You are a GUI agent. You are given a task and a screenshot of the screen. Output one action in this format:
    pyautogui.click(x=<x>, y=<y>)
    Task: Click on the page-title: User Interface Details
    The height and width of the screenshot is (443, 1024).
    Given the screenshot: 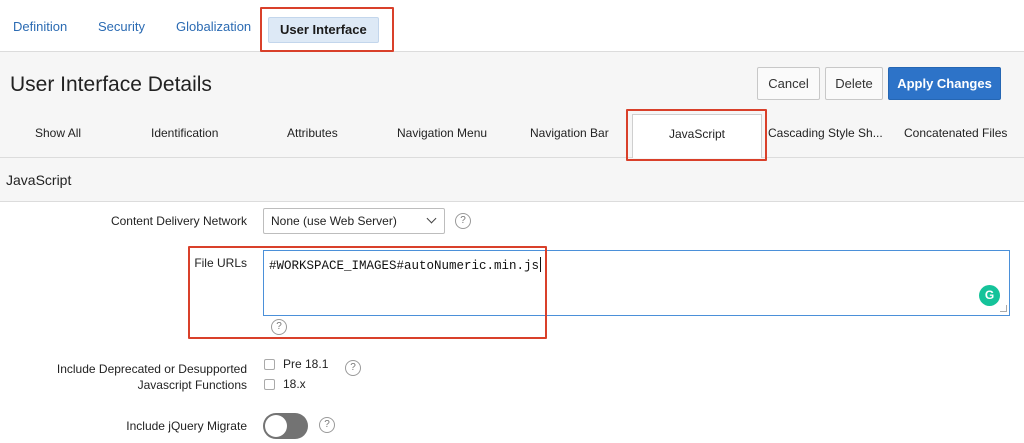 What is the action you would take?
    pyautogui.click(x=111, y=84)
    